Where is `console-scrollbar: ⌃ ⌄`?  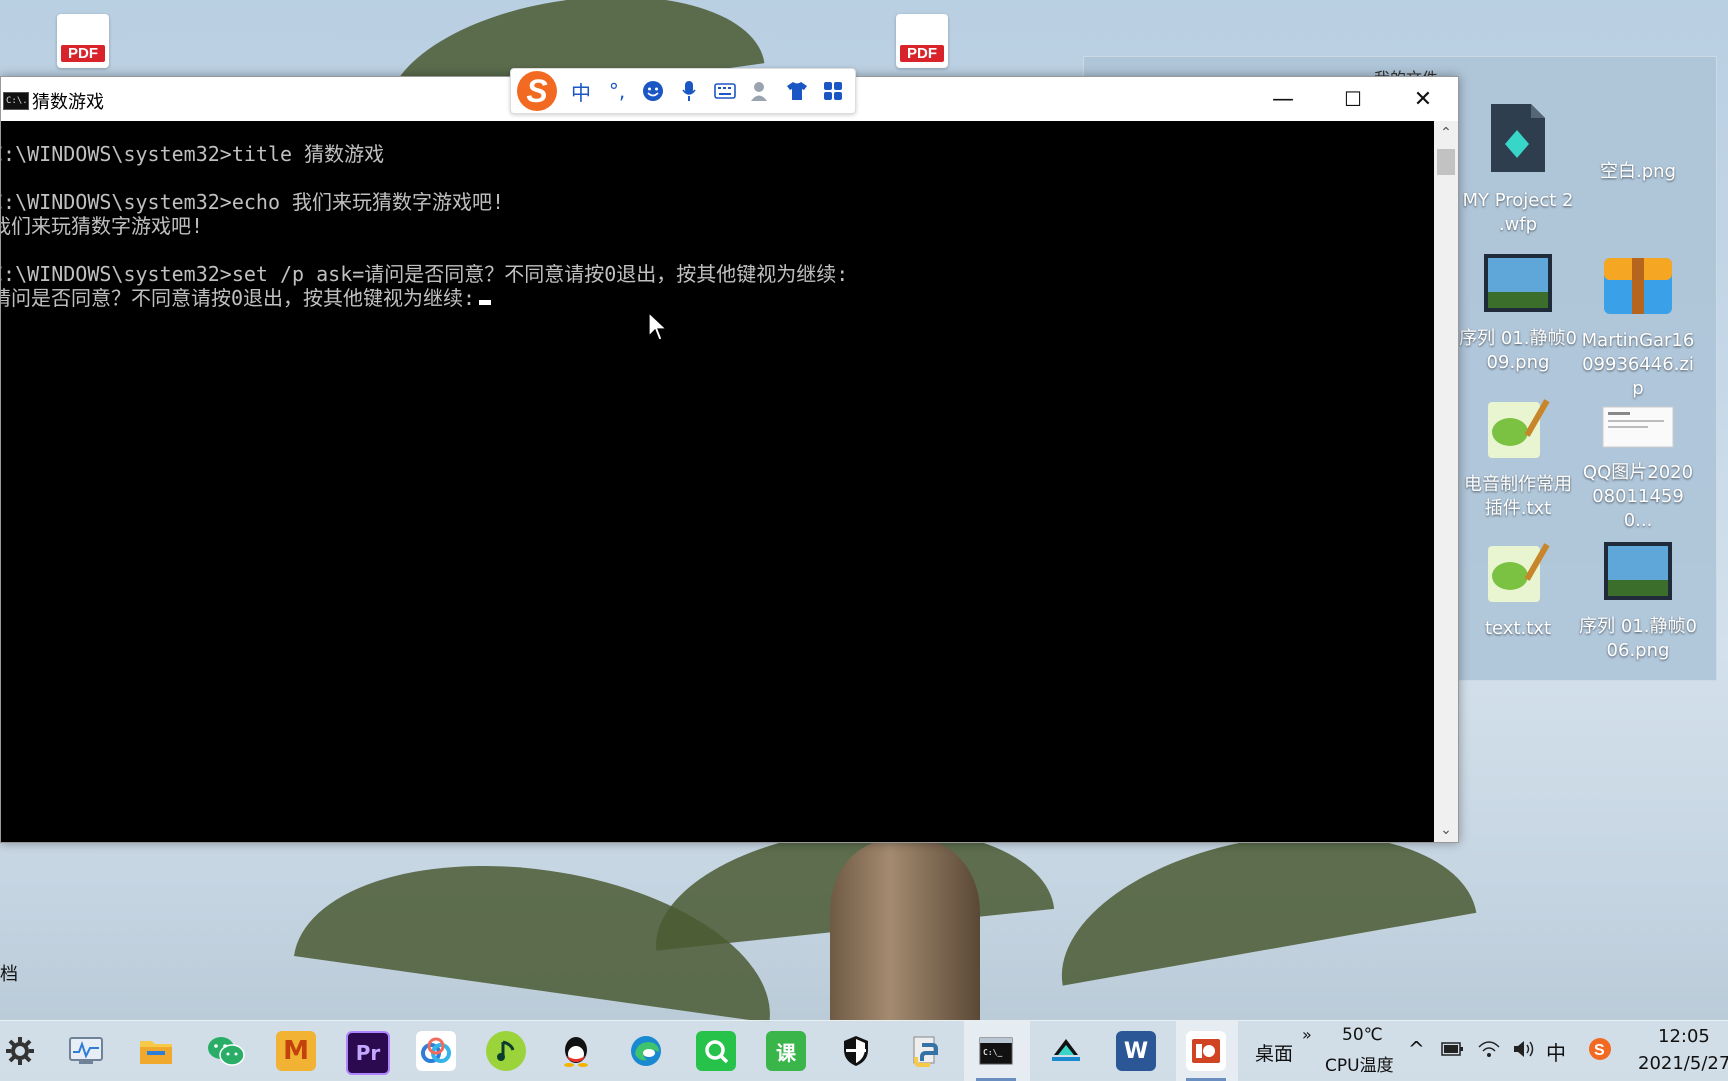
console-scrollbar: ⌃ ⌄ is located at coordinates (1446, 481).